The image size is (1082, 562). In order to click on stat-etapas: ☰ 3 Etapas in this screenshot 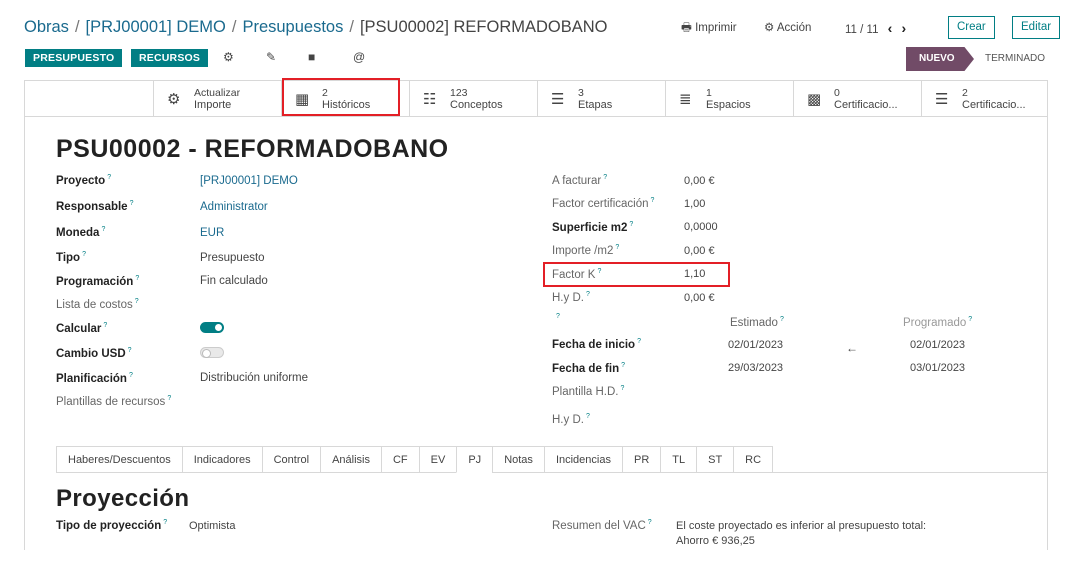, I will do `click(601, 98)`.